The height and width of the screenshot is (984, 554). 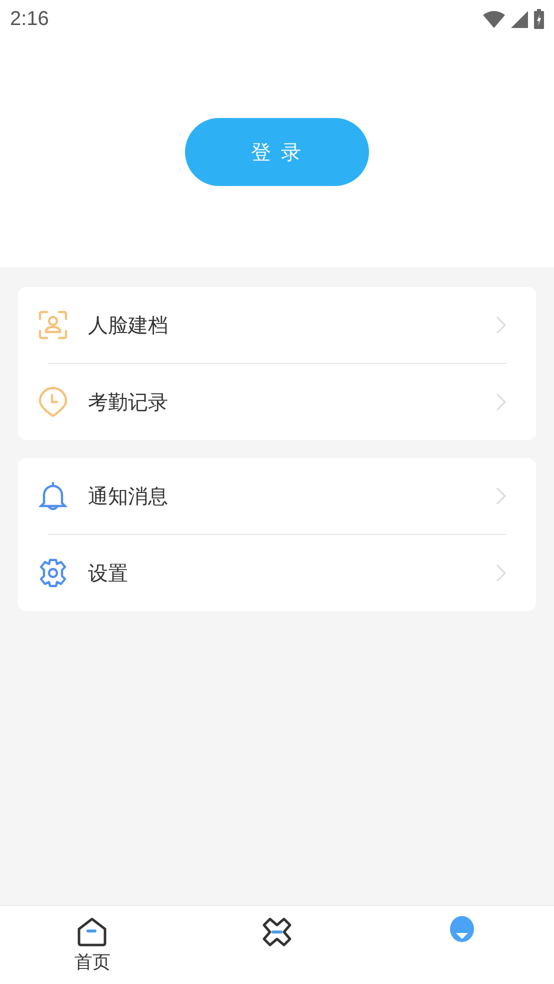 What do you see at coordinates (277, 496) in the screenshot?
I see `menu-item: 通知消息` at bounding box center [277, 496].